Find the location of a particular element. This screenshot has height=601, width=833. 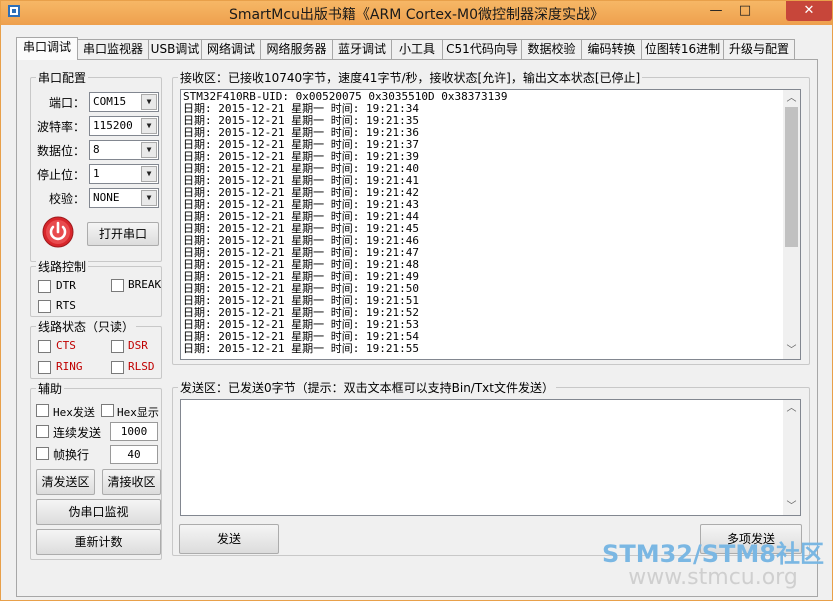

tab-upgrade-config: 升级与配置 is located at coordinates (759, 49).